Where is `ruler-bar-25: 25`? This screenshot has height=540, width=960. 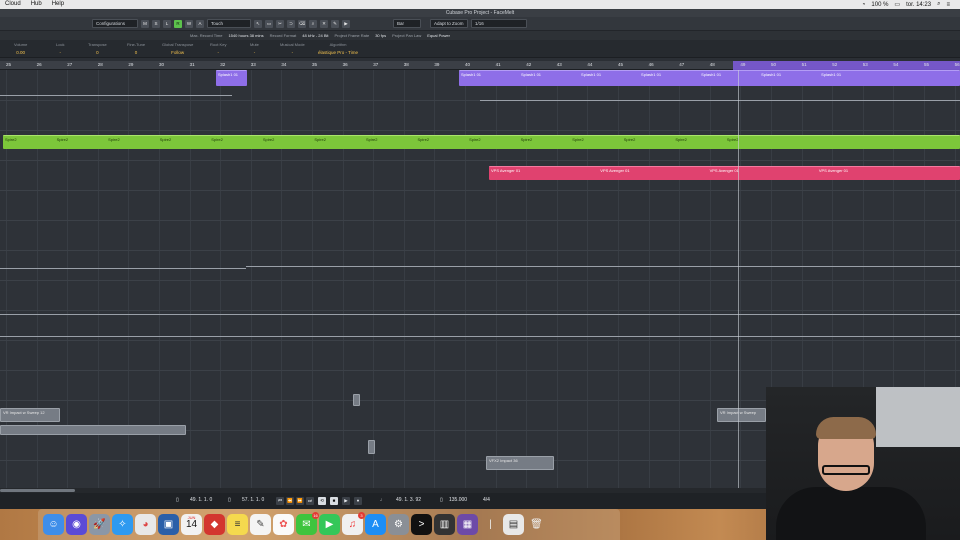
ruler-bar-25: 25 is located at coordinates (8, 64).